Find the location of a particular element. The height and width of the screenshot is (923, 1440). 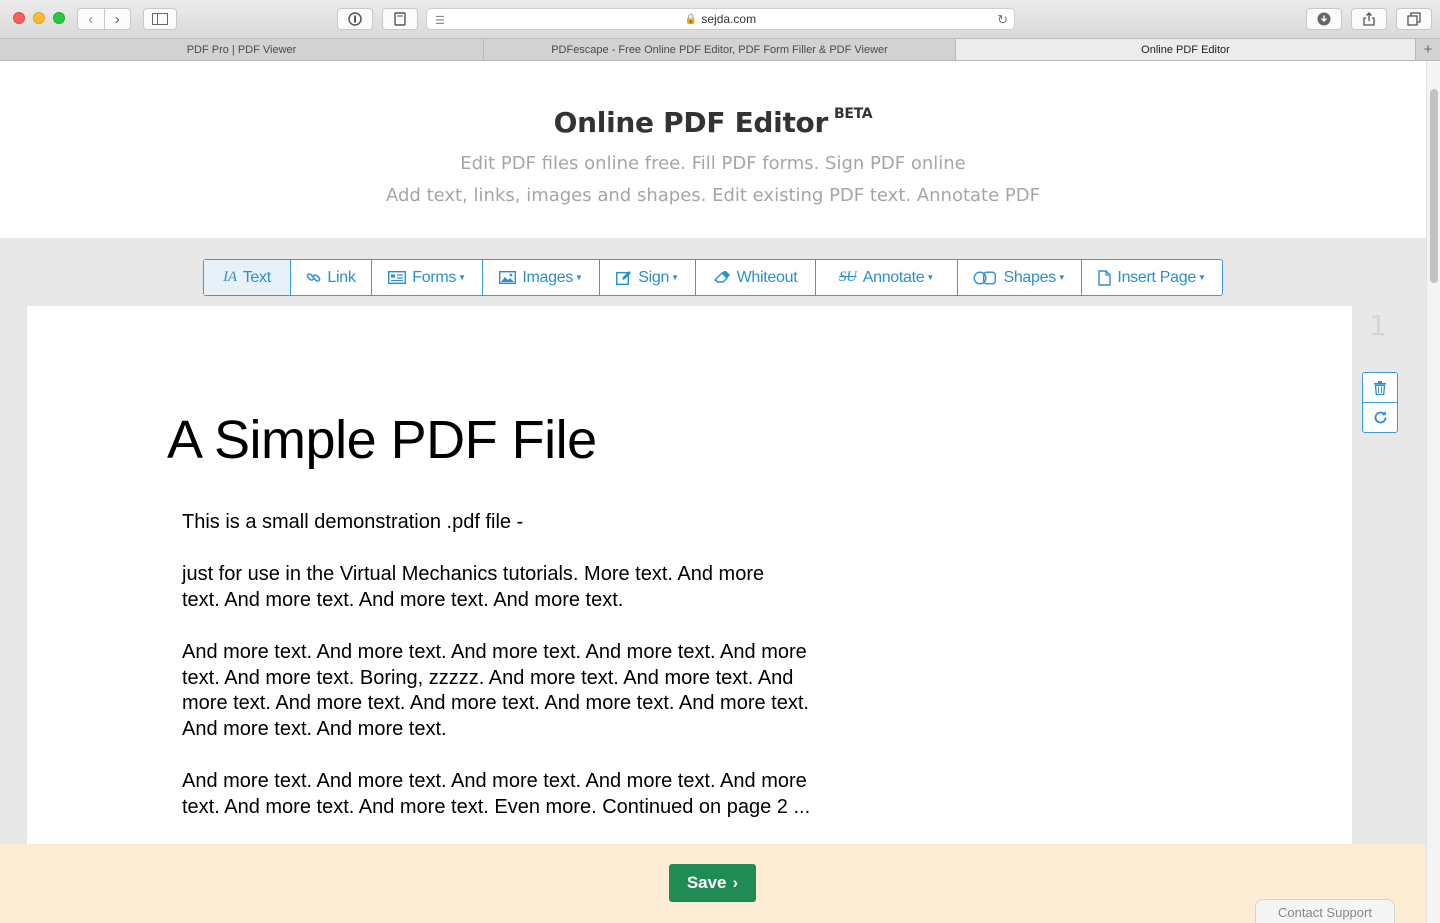

sidebar-icon is located at coordinates (160, 19).